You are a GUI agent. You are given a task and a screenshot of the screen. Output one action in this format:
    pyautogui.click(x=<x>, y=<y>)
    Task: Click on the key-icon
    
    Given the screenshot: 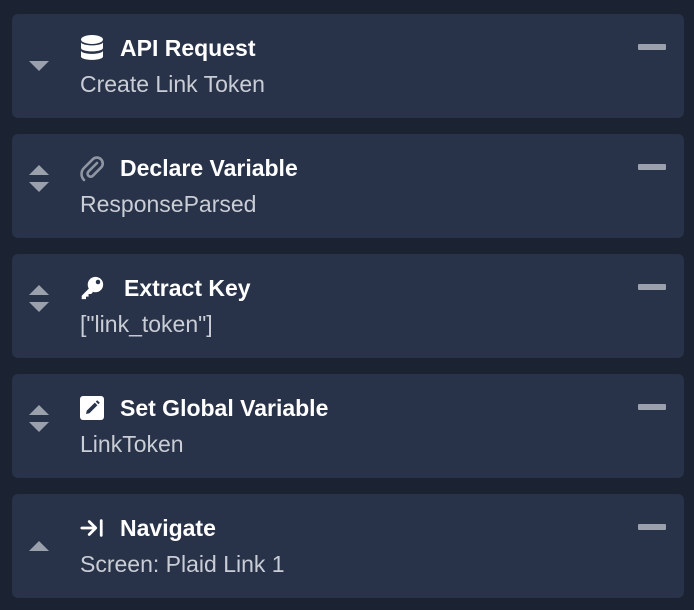 What is the action you would take?
    pyautogui.click(x=92, y=288)
    